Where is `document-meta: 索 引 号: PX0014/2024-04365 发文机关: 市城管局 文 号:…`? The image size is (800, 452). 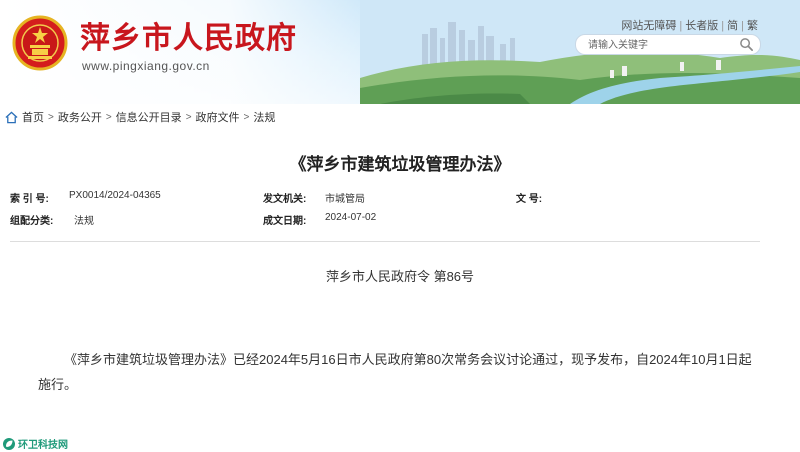 document-meta: 索 引 号: PX0014/2024-04365 发文机关: 市城管局 文 号:… is located at coordinates (385, 216).